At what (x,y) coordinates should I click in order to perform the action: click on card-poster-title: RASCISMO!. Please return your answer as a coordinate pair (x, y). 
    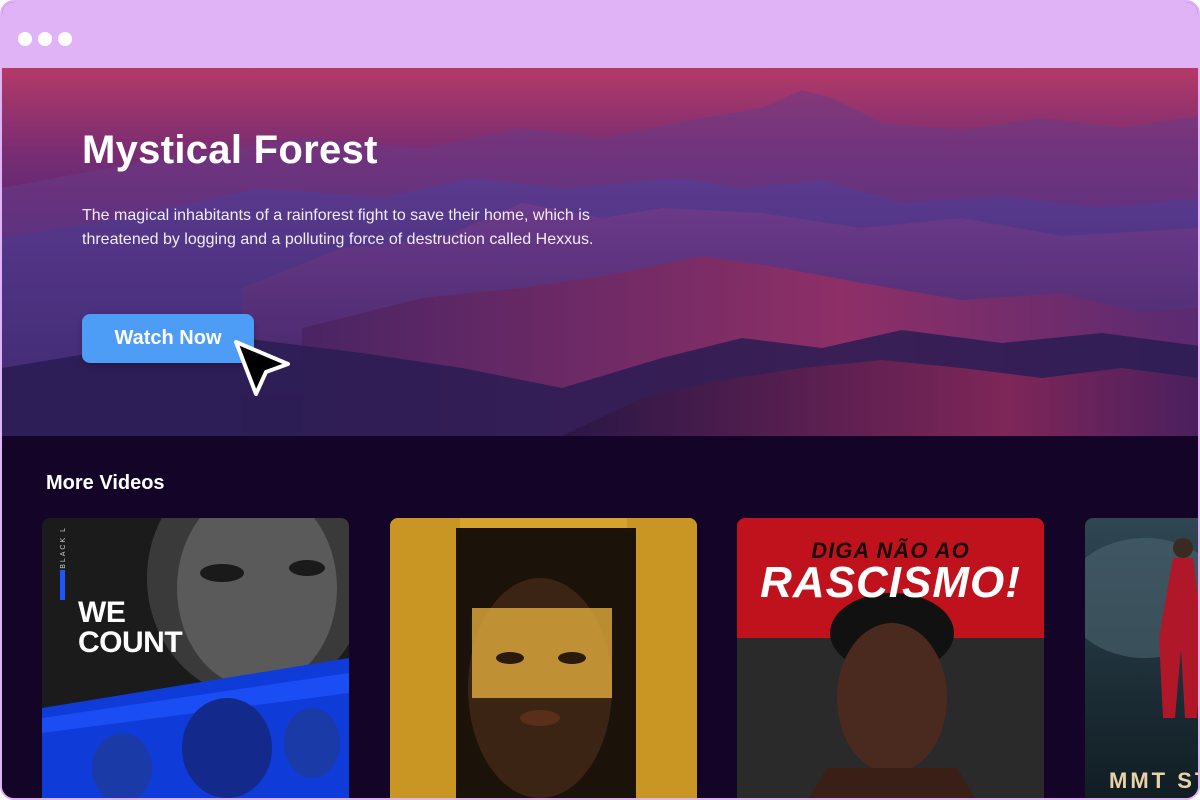
    Looking at the image, I should click on (890, 582).